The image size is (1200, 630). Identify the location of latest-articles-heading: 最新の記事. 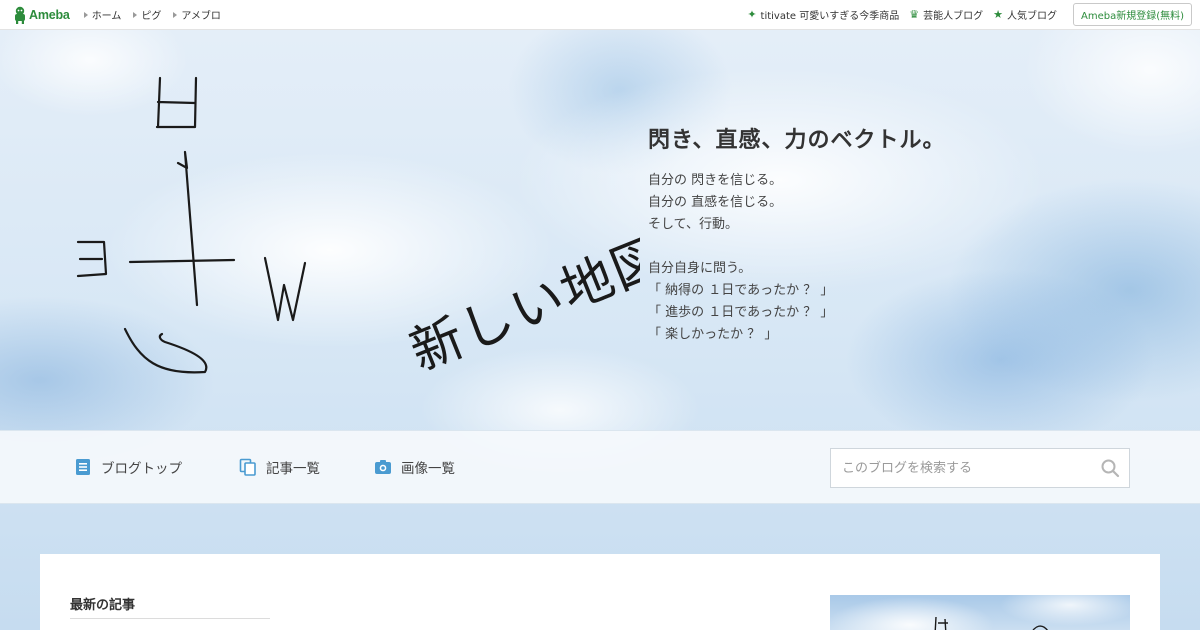
(103, 605).